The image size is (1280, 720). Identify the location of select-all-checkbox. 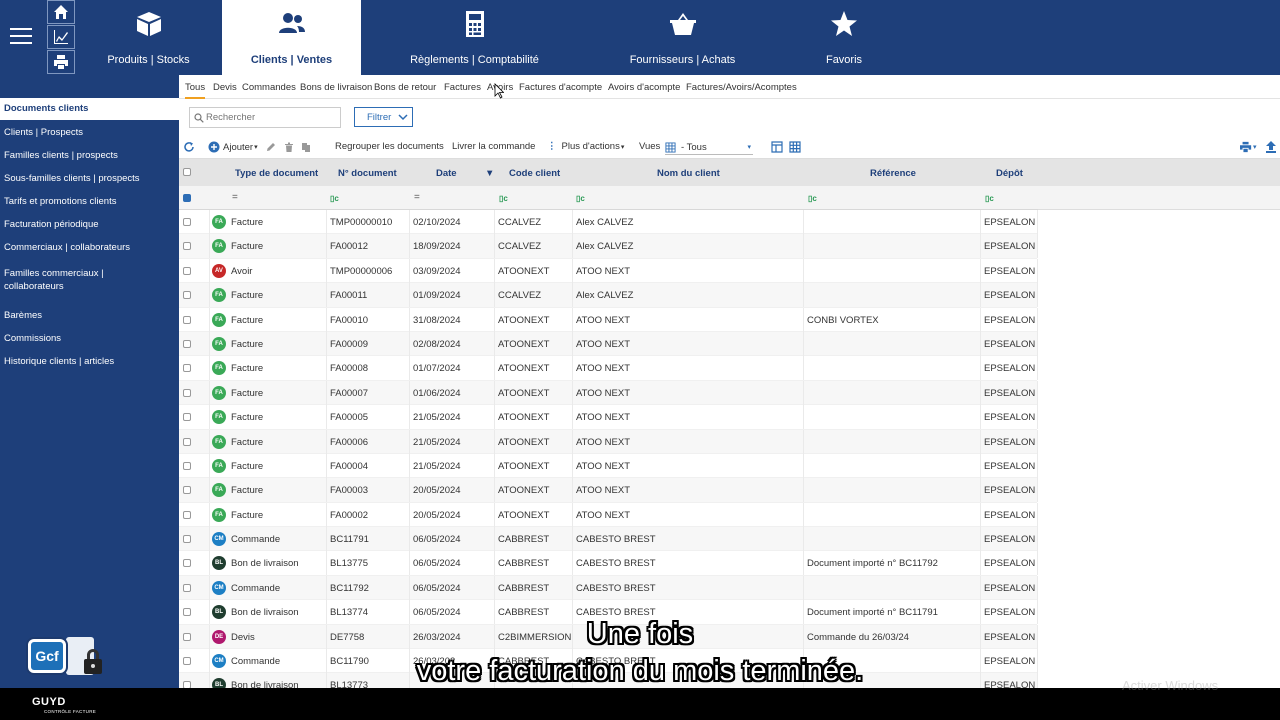
(187, 172).